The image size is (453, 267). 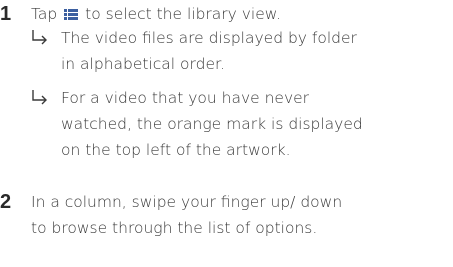 I want to click on instruction-text-before: Tap, so click(x=44, y=14).